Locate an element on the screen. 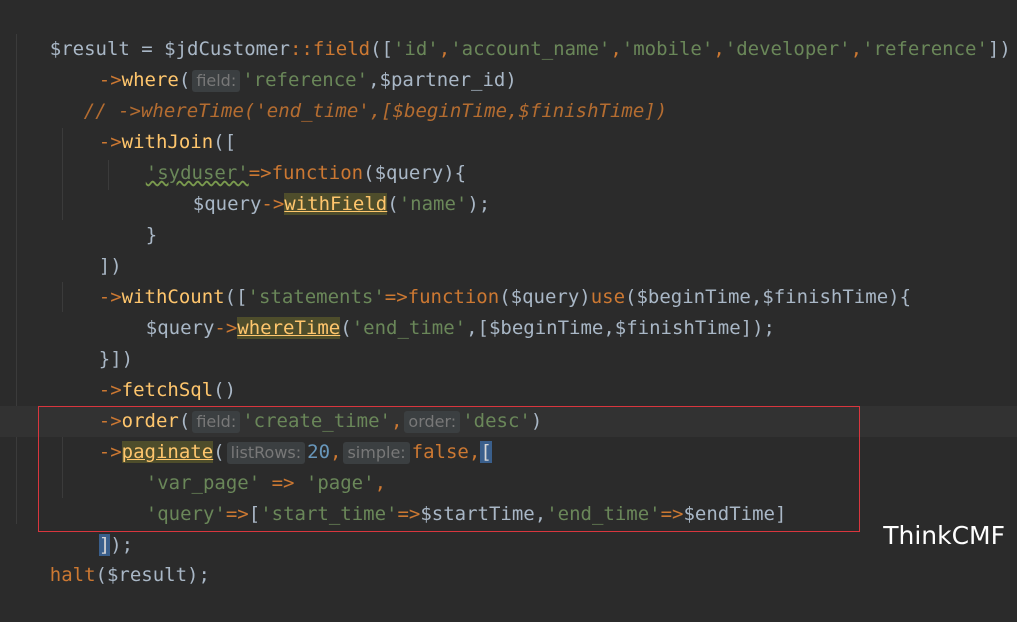  code-token: ,[$beginTime,$finishTime]); is located at coordinates (620, 328).